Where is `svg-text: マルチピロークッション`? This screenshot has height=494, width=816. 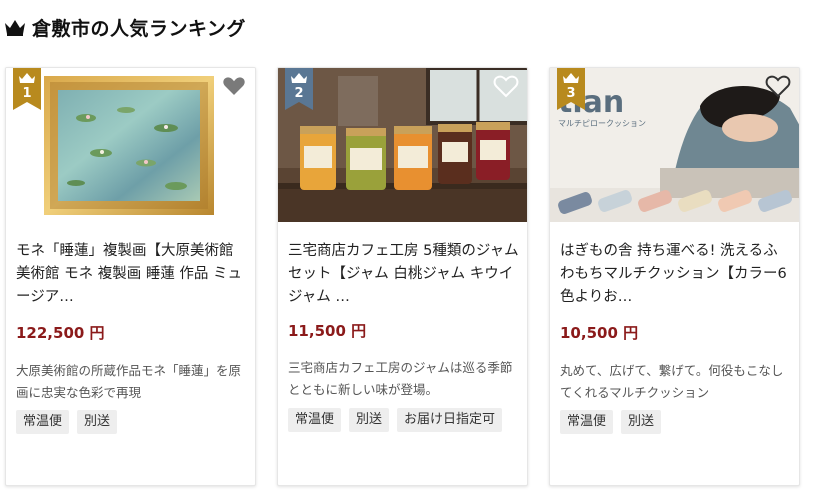
svg-text: マルチピロークッション is located at coordinates (602, 123).